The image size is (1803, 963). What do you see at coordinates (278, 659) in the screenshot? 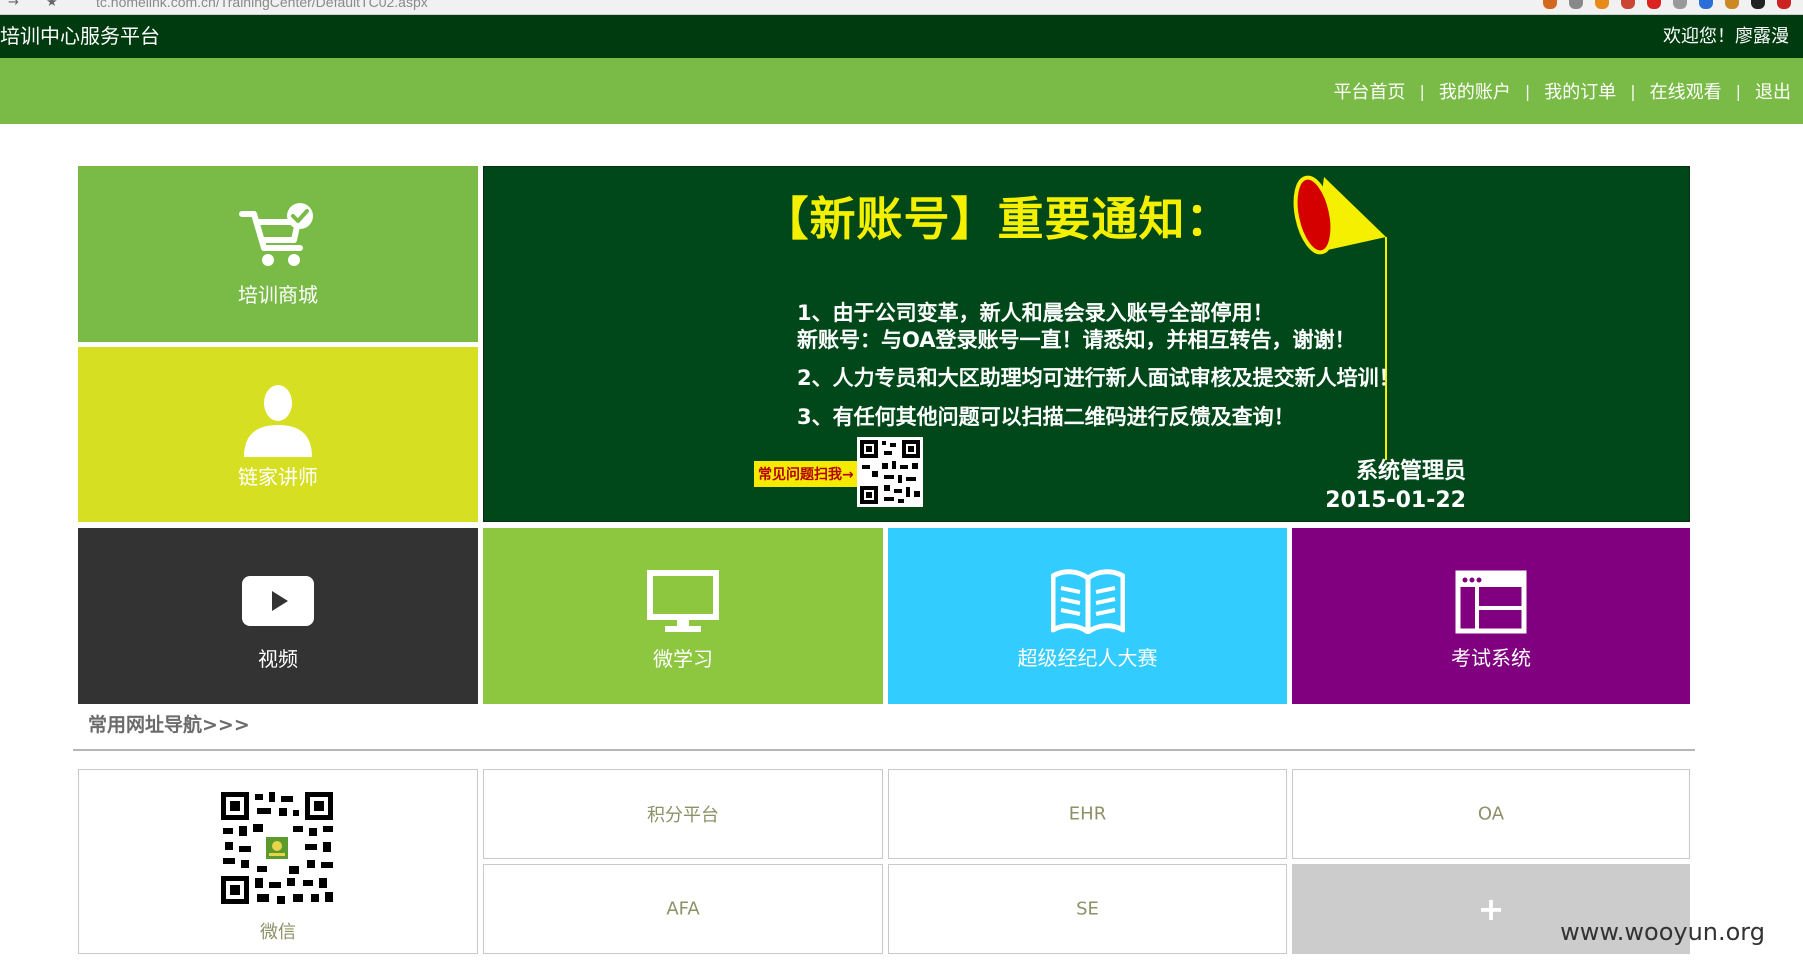
I see `tile-label: 视频` at bounding box center [278, 659].